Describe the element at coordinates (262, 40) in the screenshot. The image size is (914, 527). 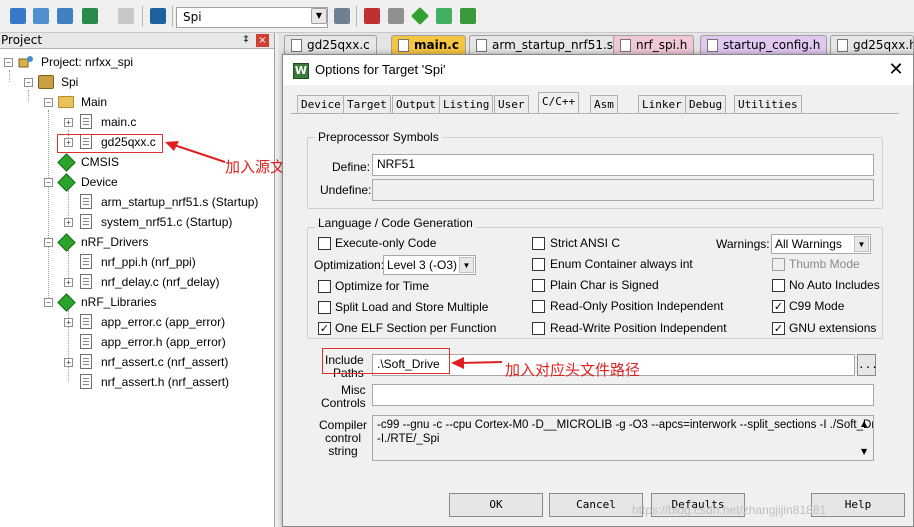
I see `close-icon: ×` at that location.